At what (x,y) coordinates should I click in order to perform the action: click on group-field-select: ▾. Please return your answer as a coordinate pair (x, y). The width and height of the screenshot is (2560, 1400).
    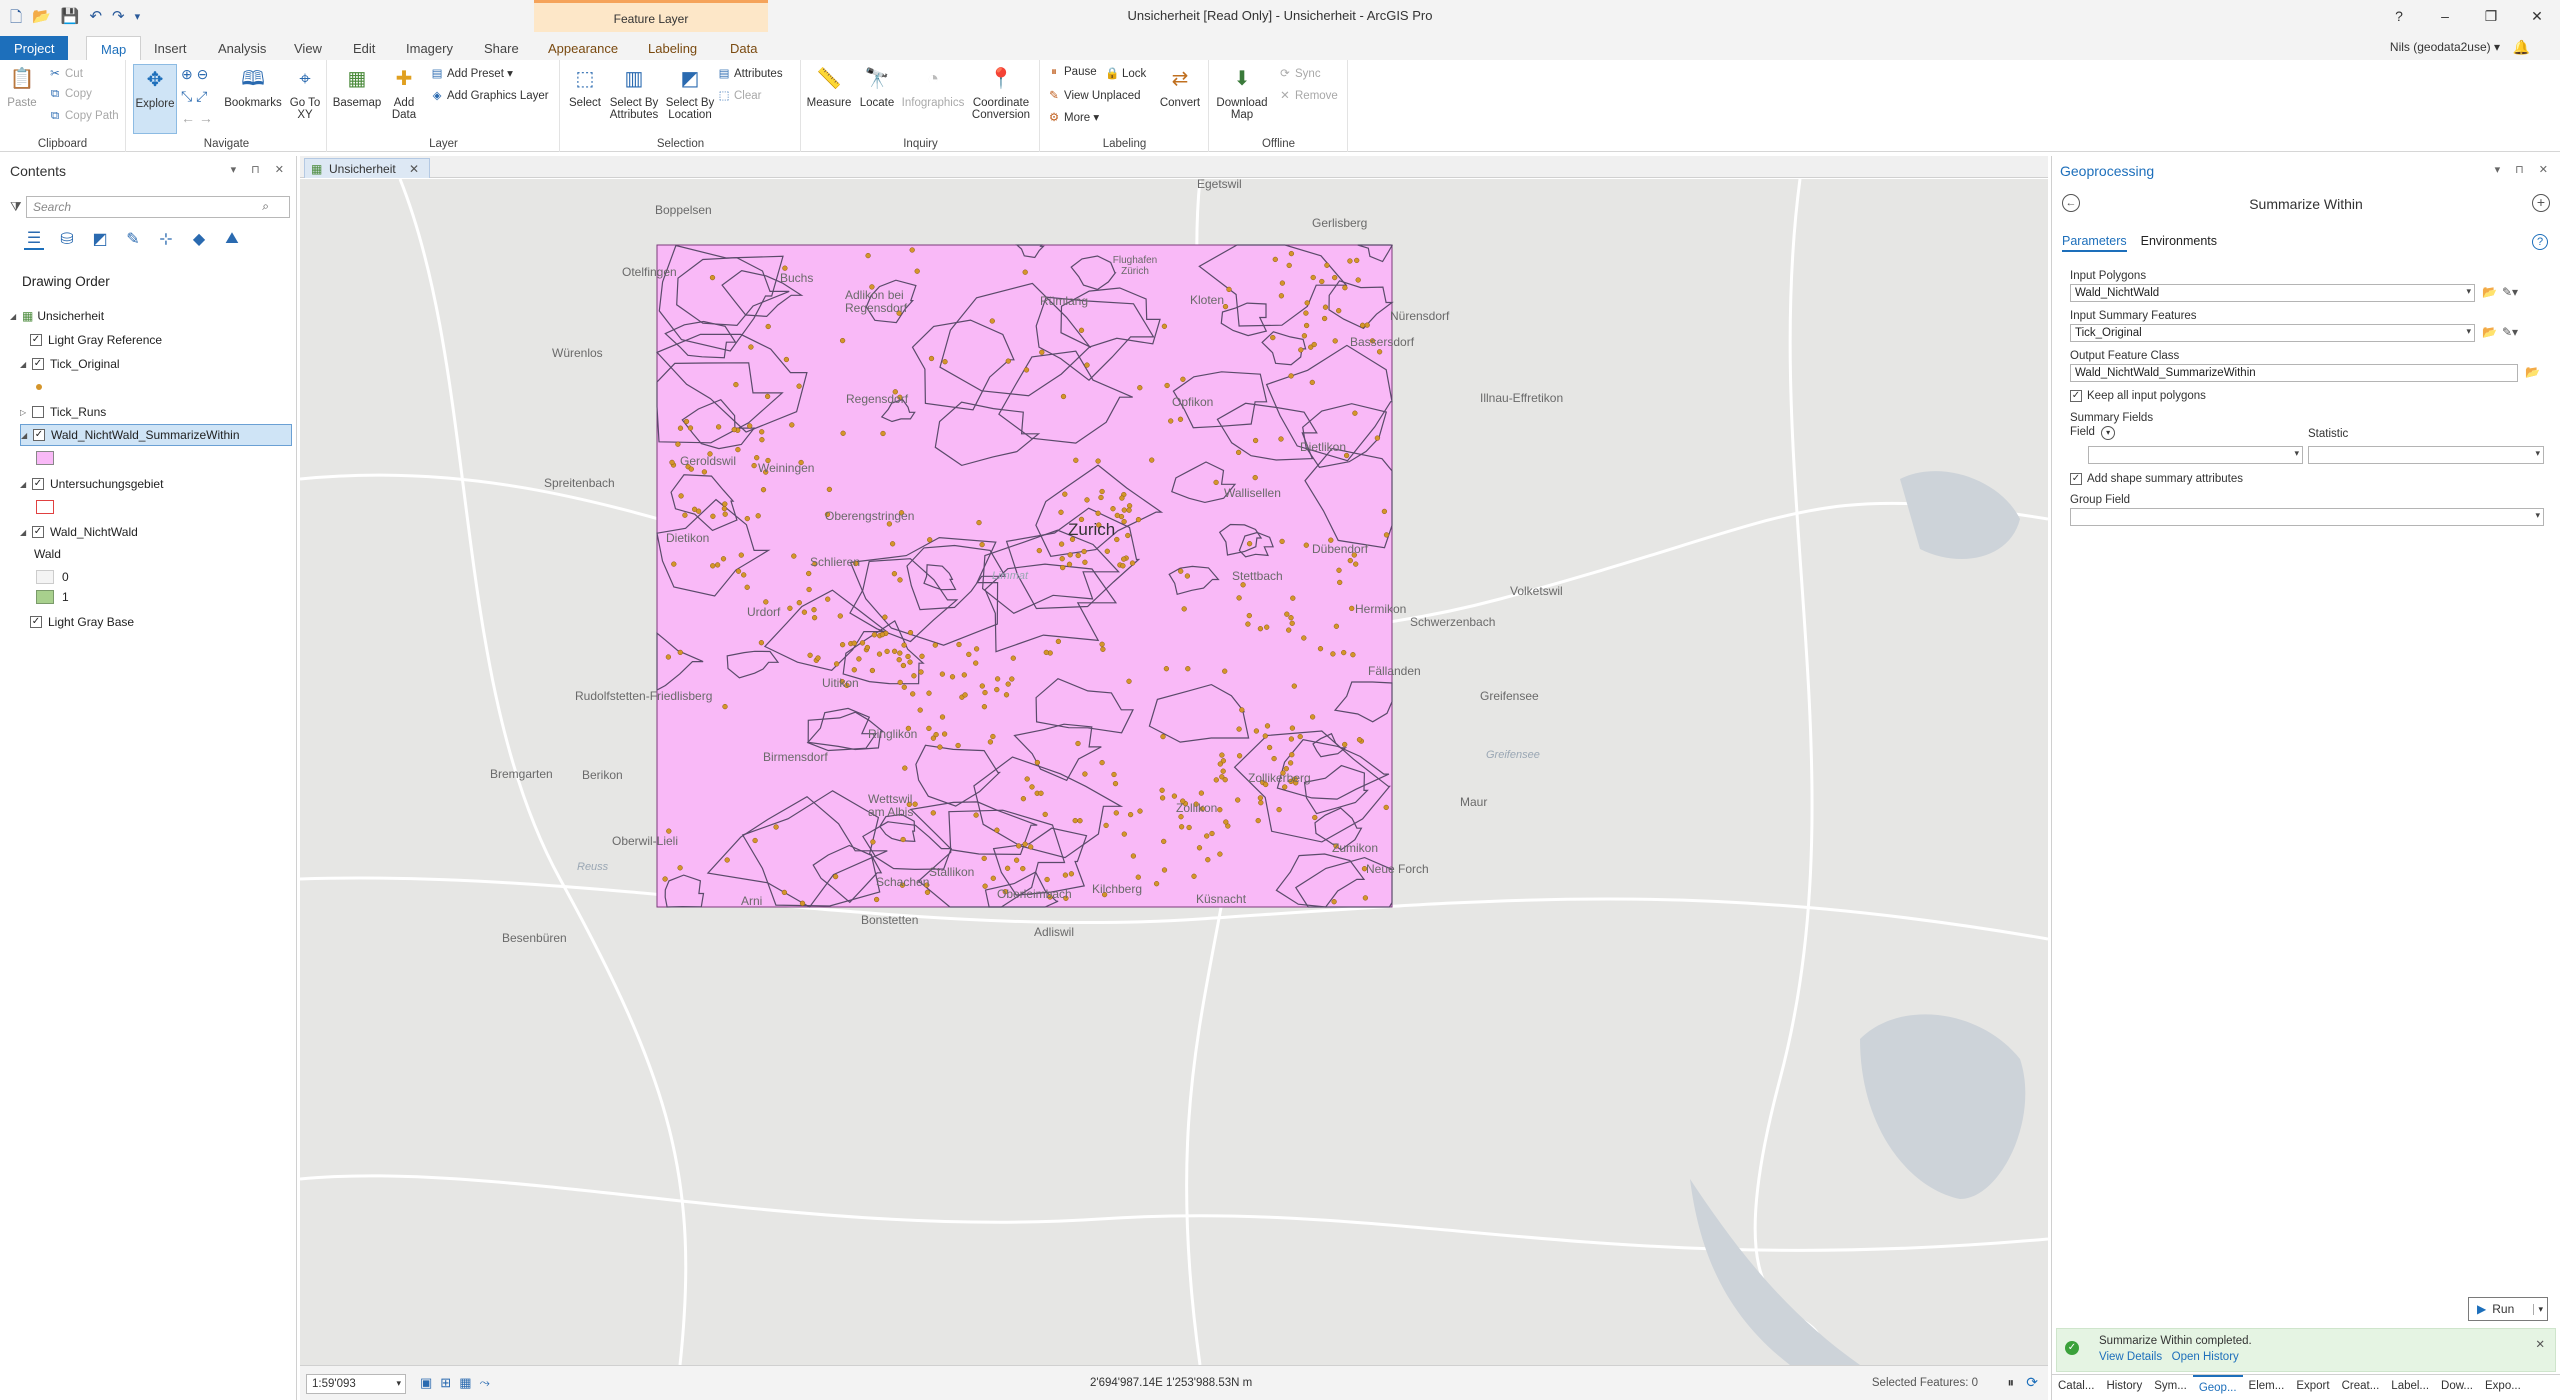
    Looking at the image, I should click on (2307, 517).